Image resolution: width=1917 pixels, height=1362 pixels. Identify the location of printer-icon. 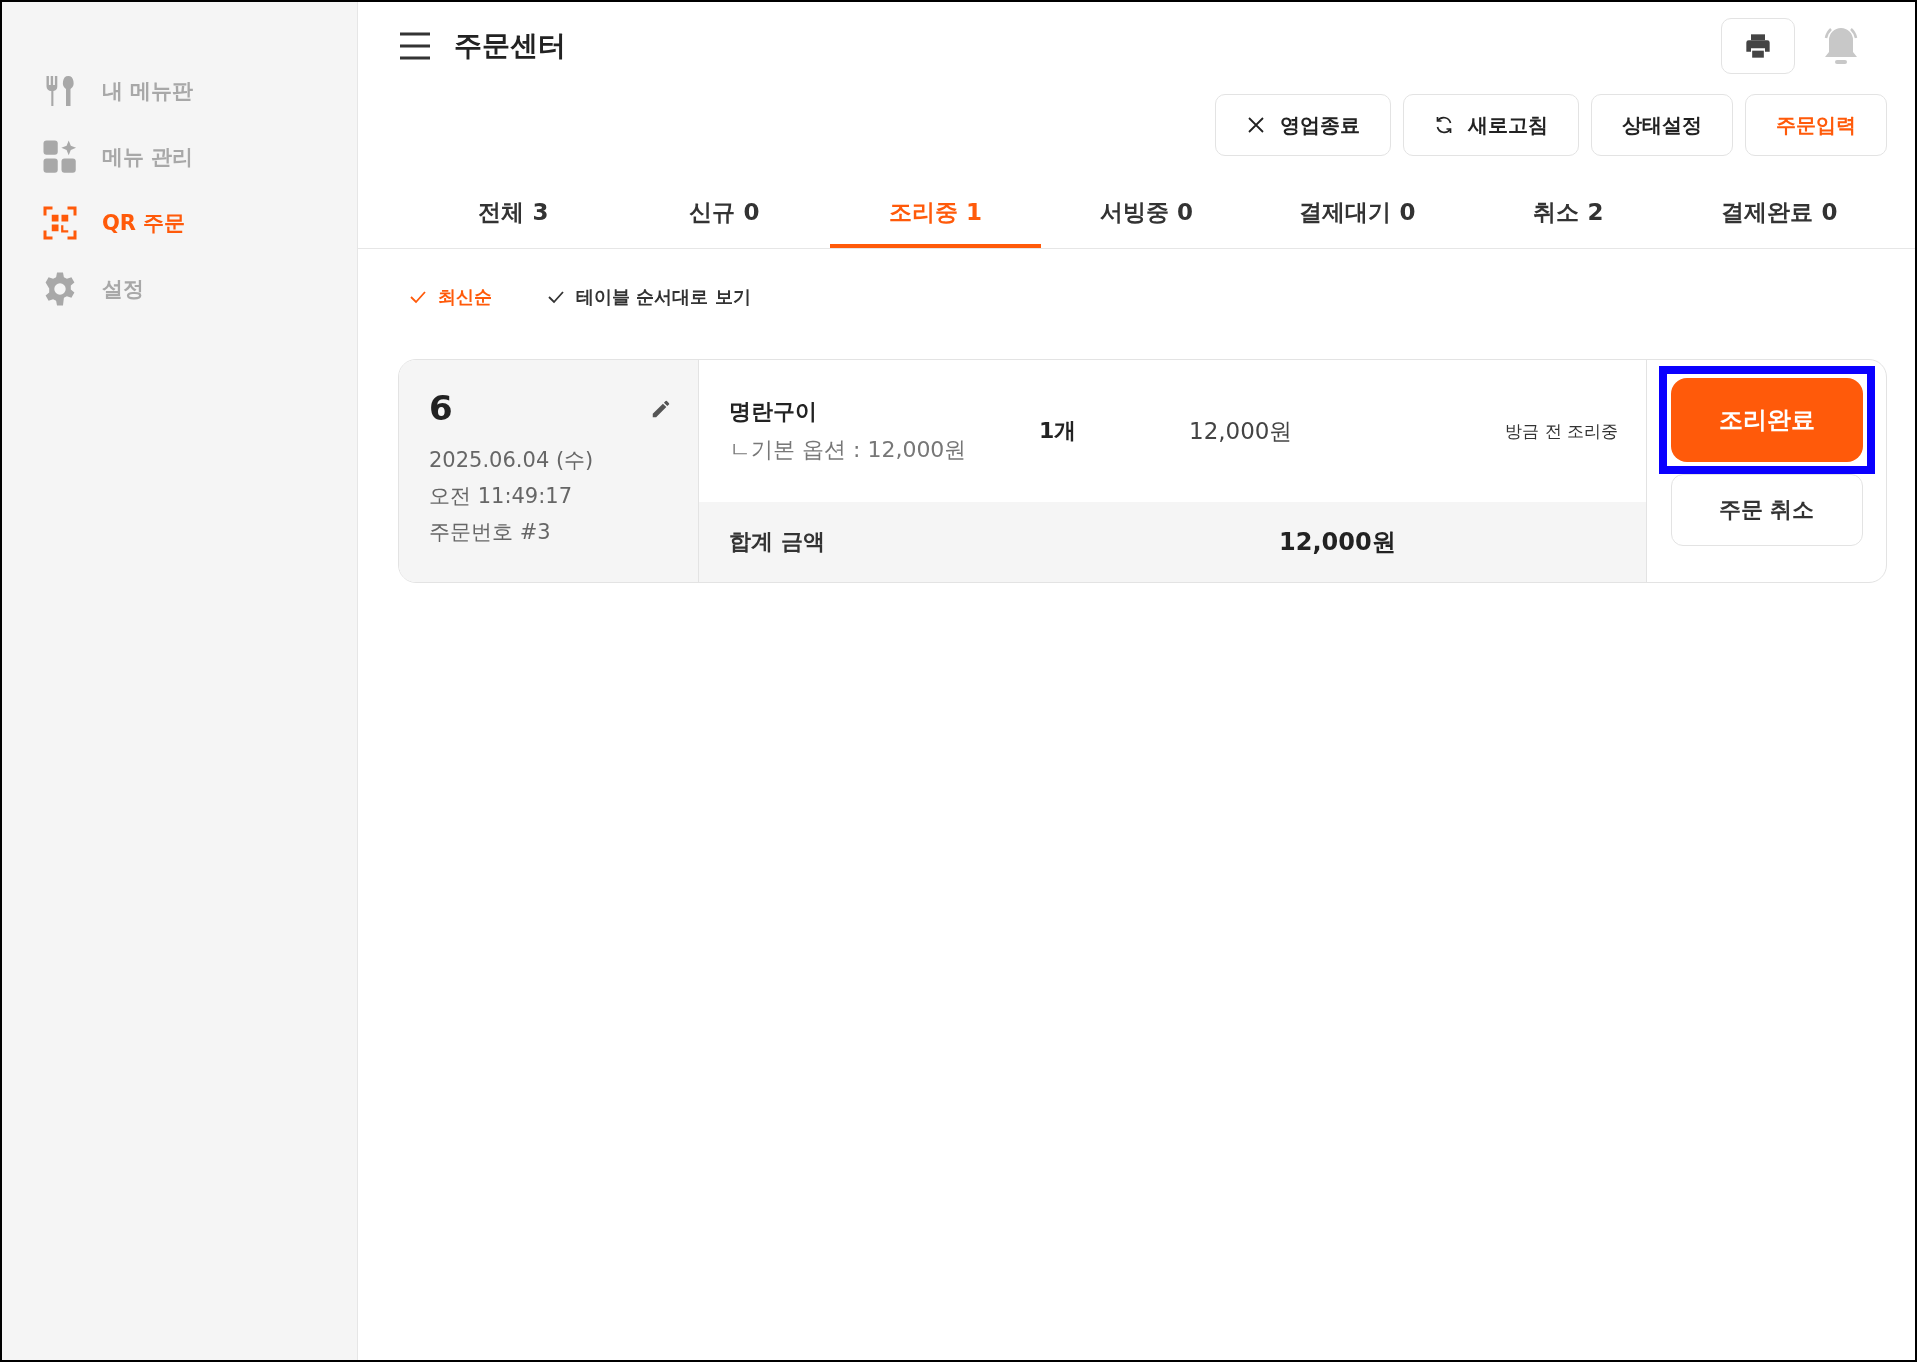
(1758, 46).